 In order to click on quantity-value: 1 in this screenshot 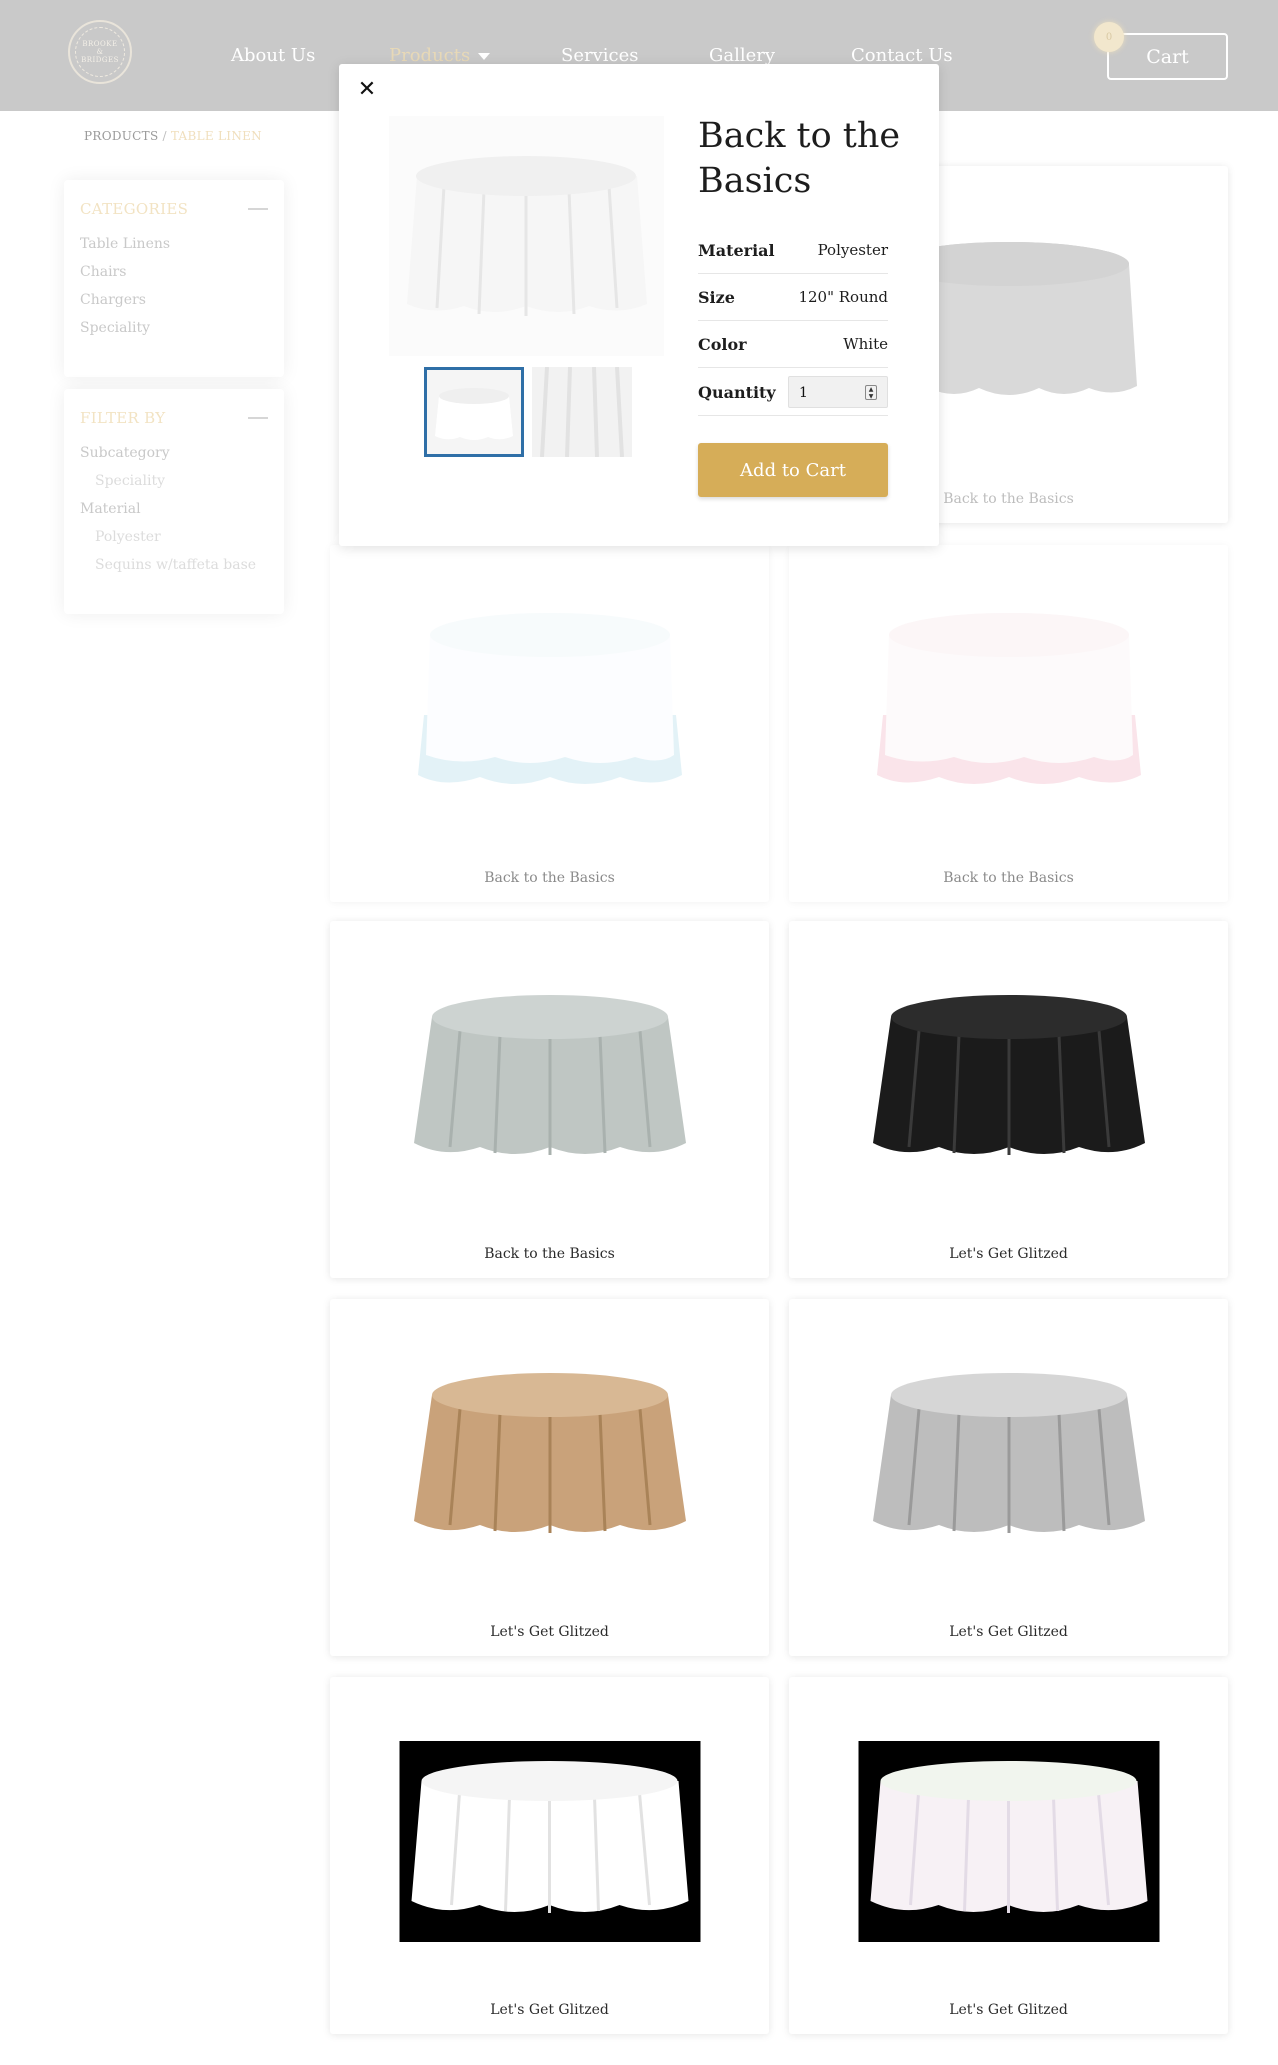, I will do `click(803, 393)`.